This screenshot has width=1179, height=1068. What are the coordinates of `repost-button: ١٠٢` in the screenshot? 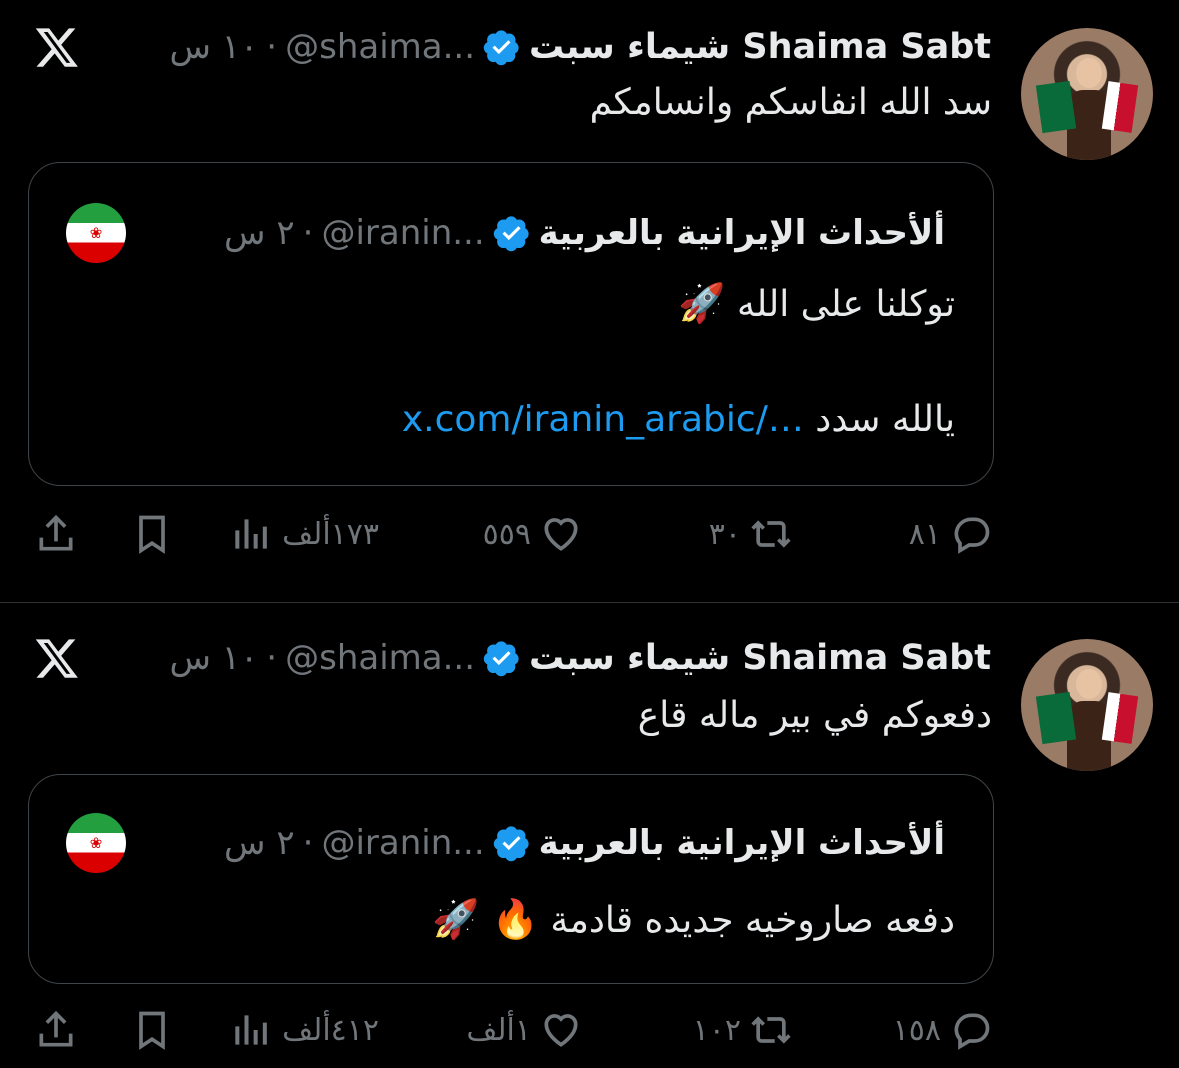 It's located at (743, 1030).